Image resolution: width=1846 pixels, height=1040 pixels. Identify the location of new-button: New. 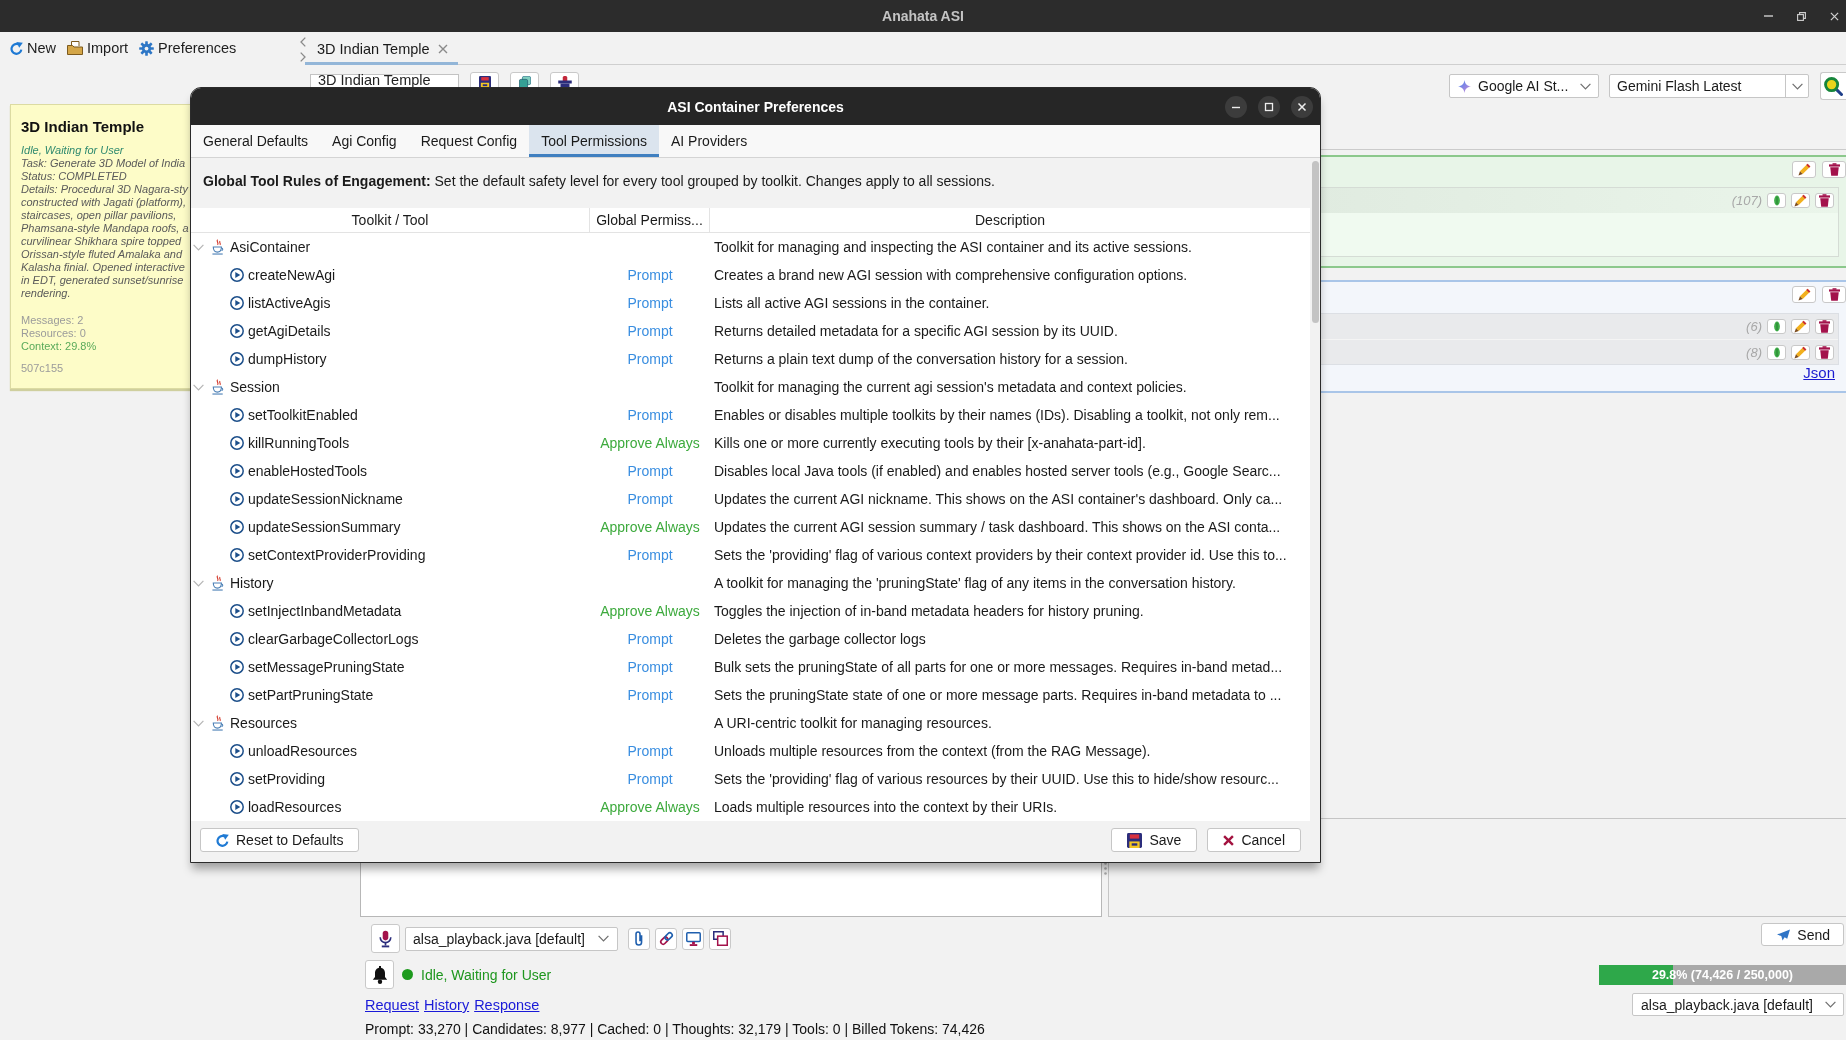
(33, 48).